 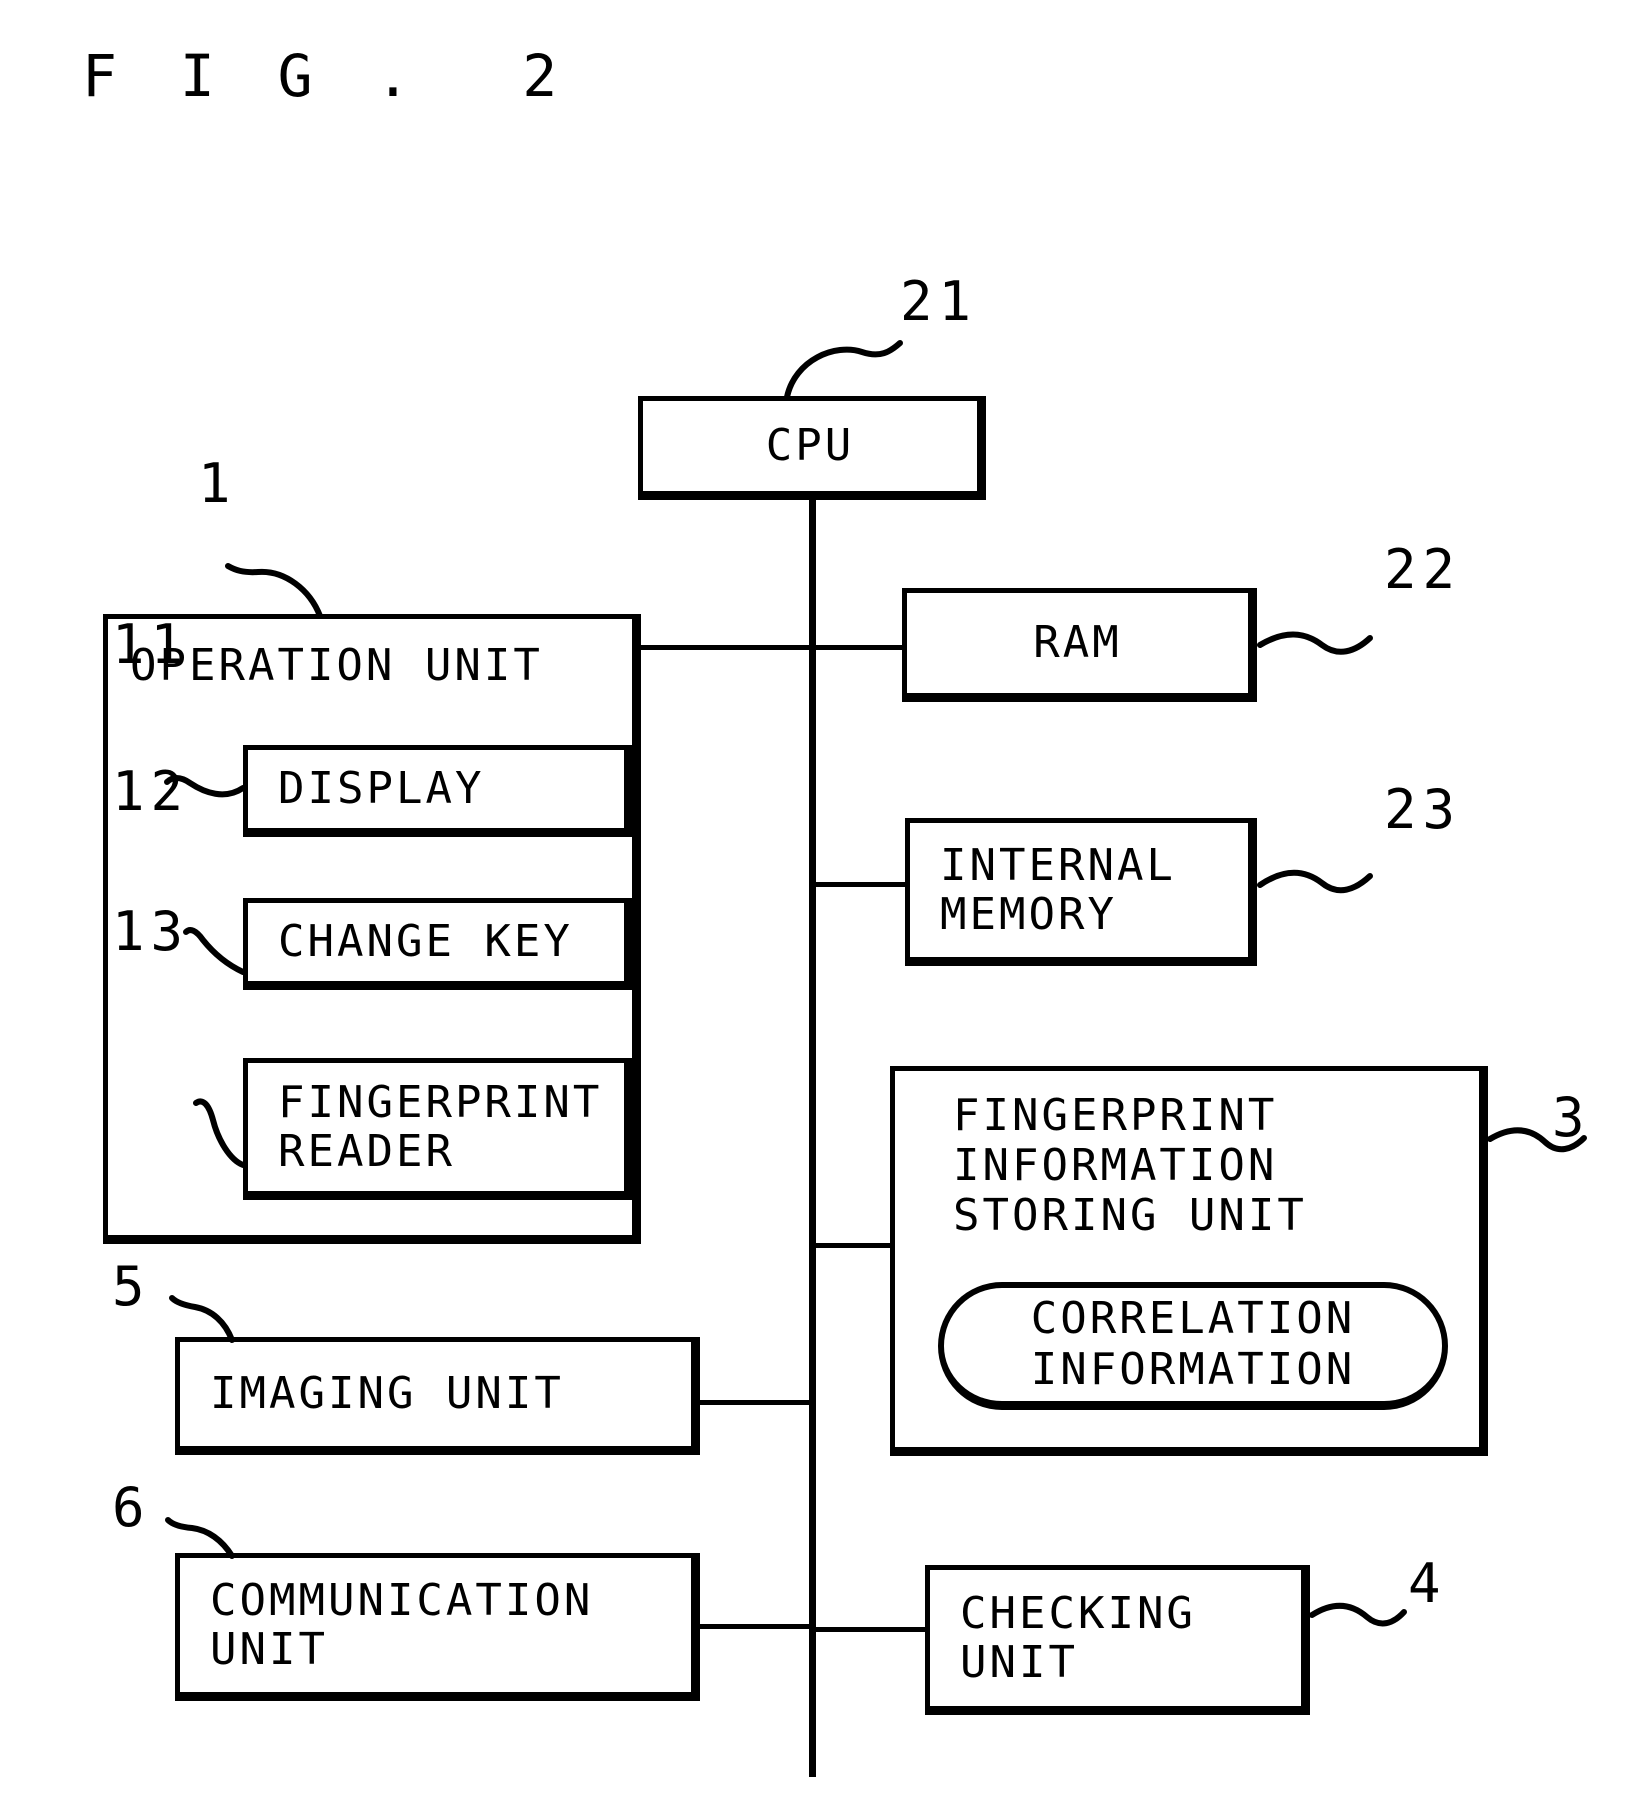 I want to click on wire-bus-to-internal-memory, so click(x=858, y=884).